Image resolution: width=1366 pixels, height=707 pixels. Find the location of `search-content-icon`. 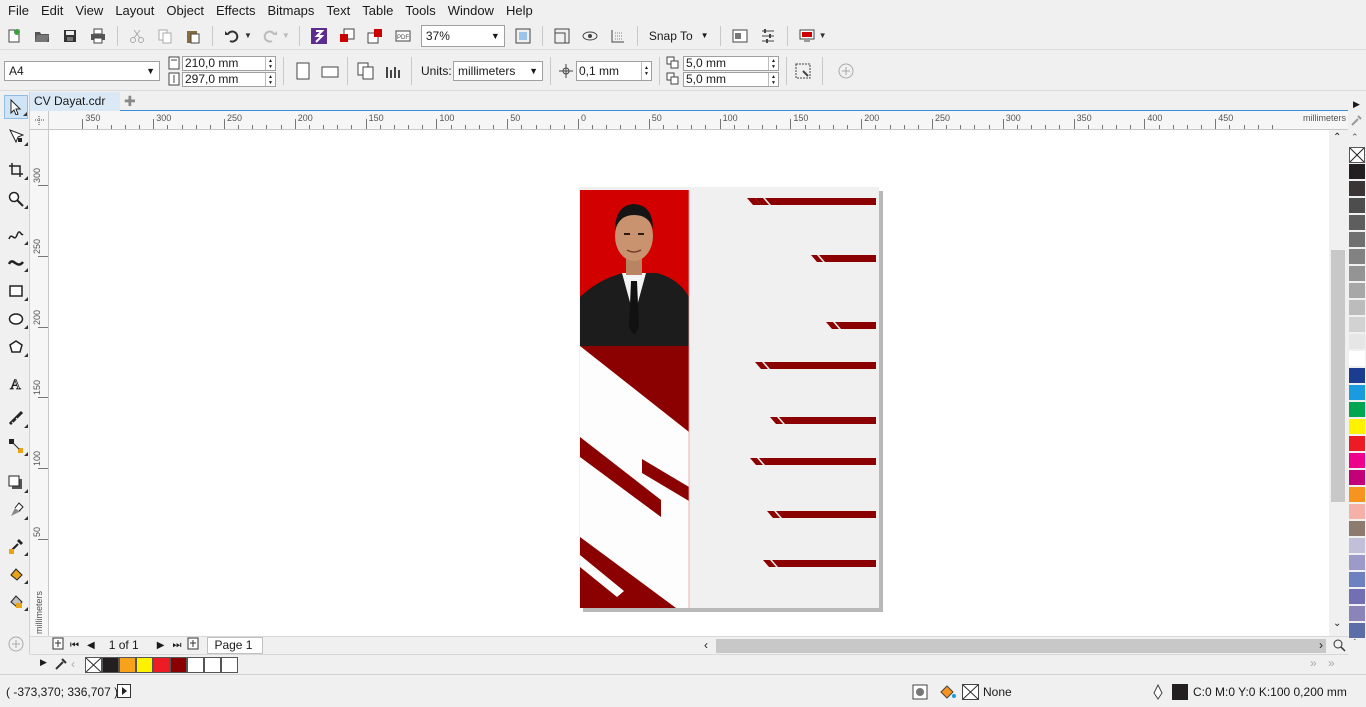

search-content-icon is located at coordinates (319, 36).